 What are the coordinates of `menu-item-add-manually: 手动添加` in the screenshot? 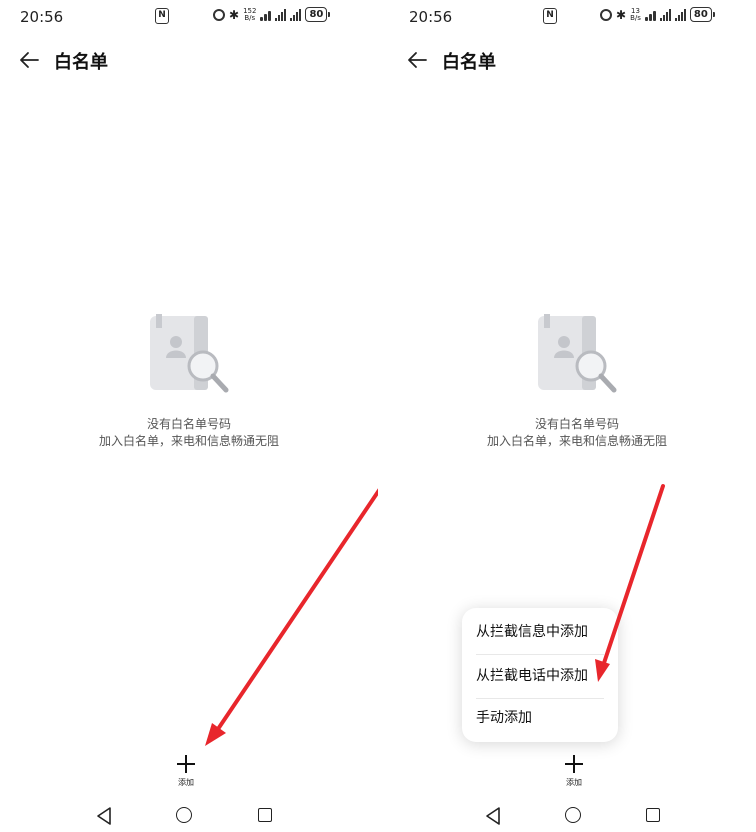 It's located at (540, 718).